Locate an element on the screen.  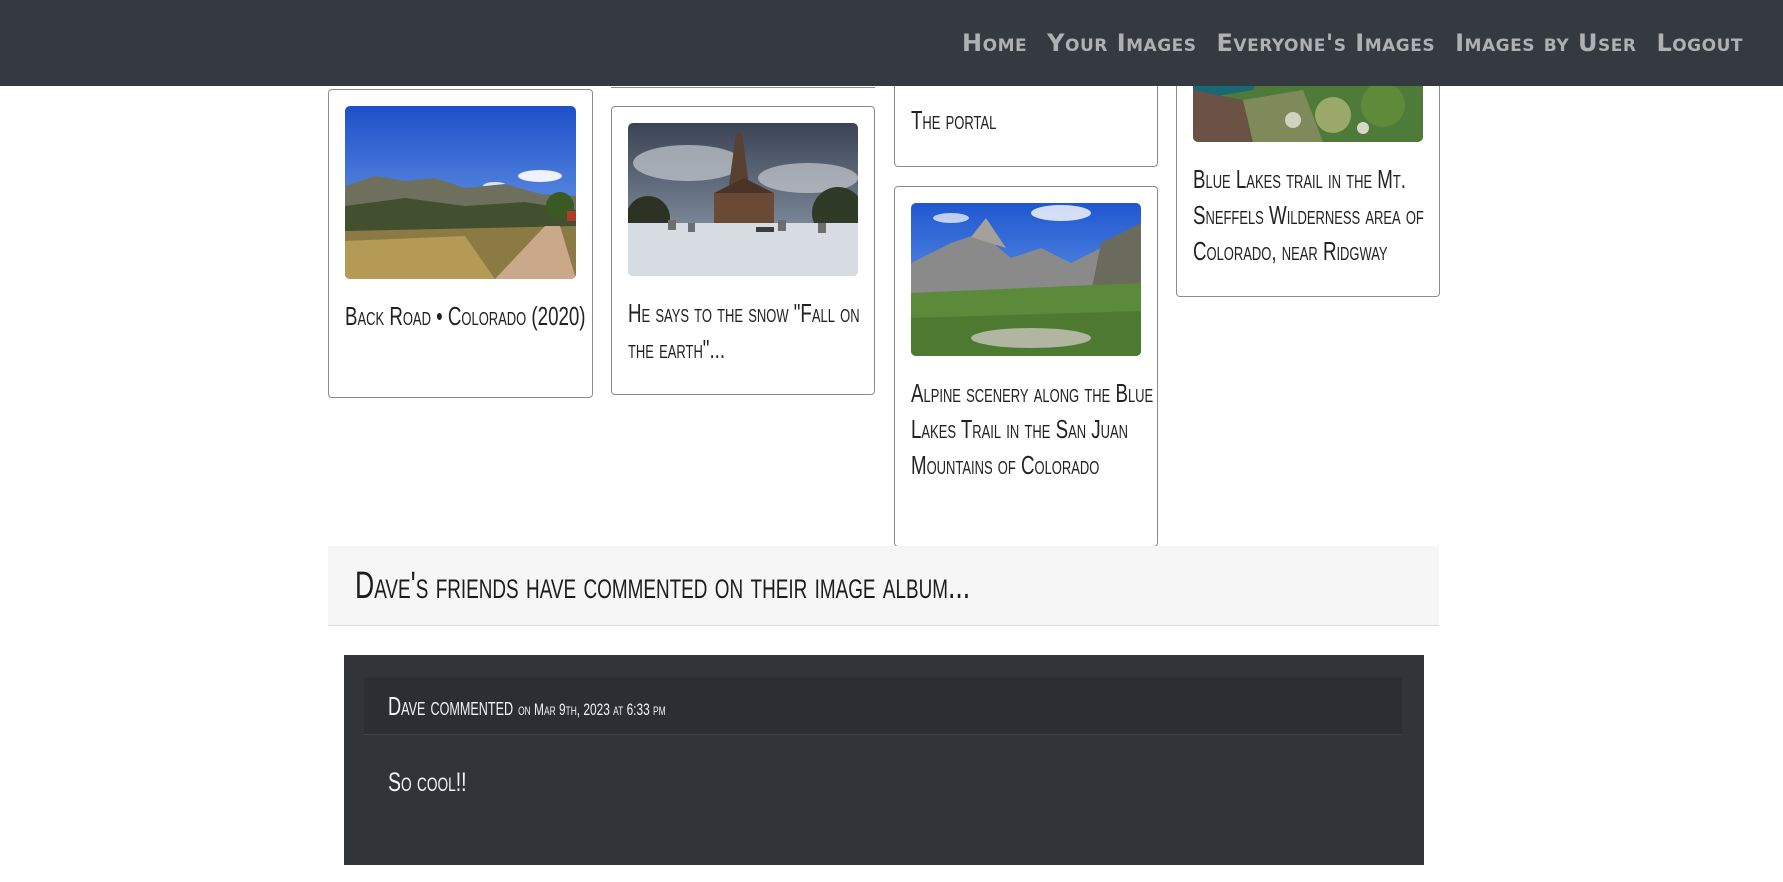
nav-home-link: Home is located at coordinates (994, 43).